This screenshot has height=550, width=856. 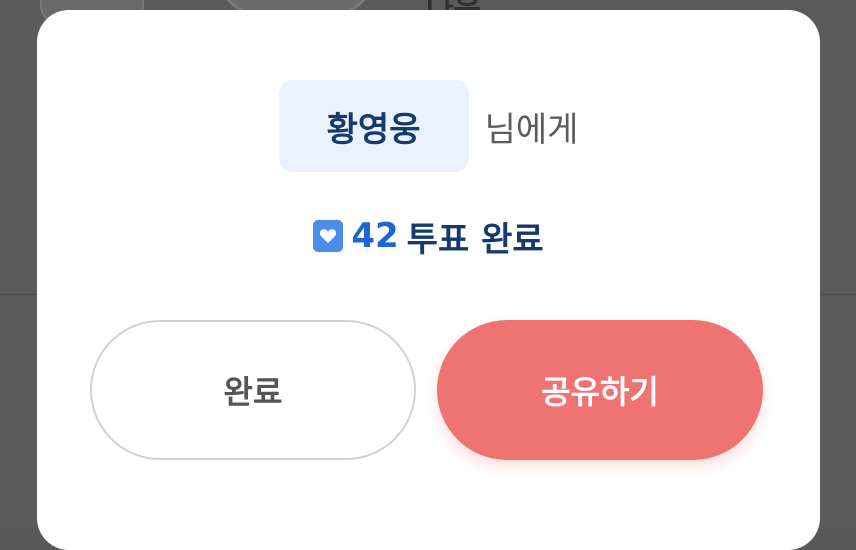 I want to click on heart-icon, so click(x=328, y=236).